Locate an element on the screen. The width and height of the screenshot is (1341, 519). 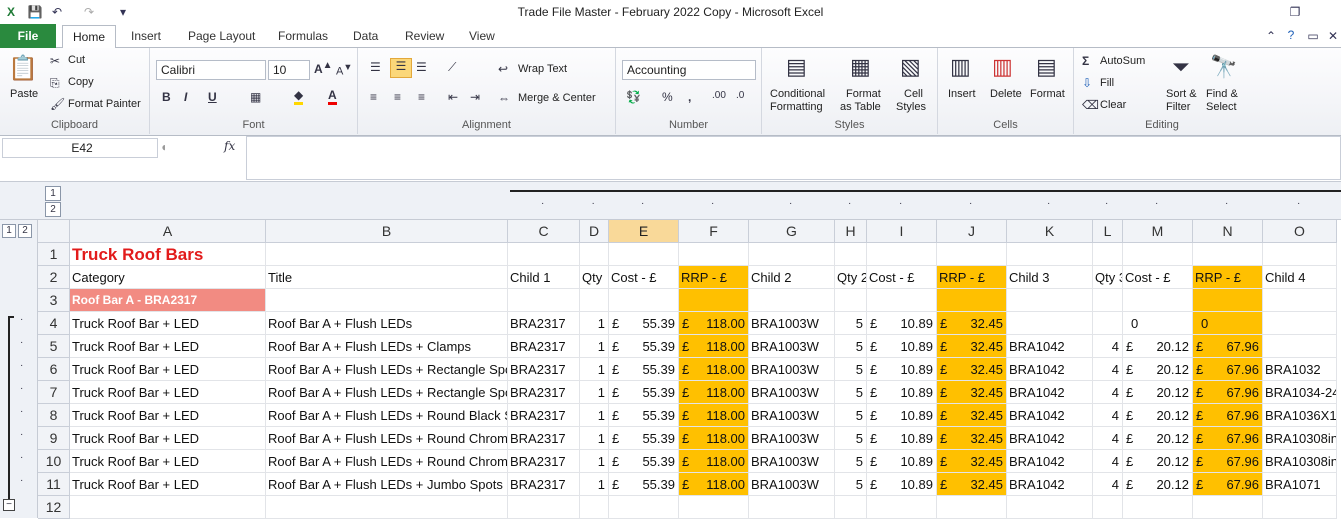
cell-m10: £20.12 is located at coordinates (1158, 461).